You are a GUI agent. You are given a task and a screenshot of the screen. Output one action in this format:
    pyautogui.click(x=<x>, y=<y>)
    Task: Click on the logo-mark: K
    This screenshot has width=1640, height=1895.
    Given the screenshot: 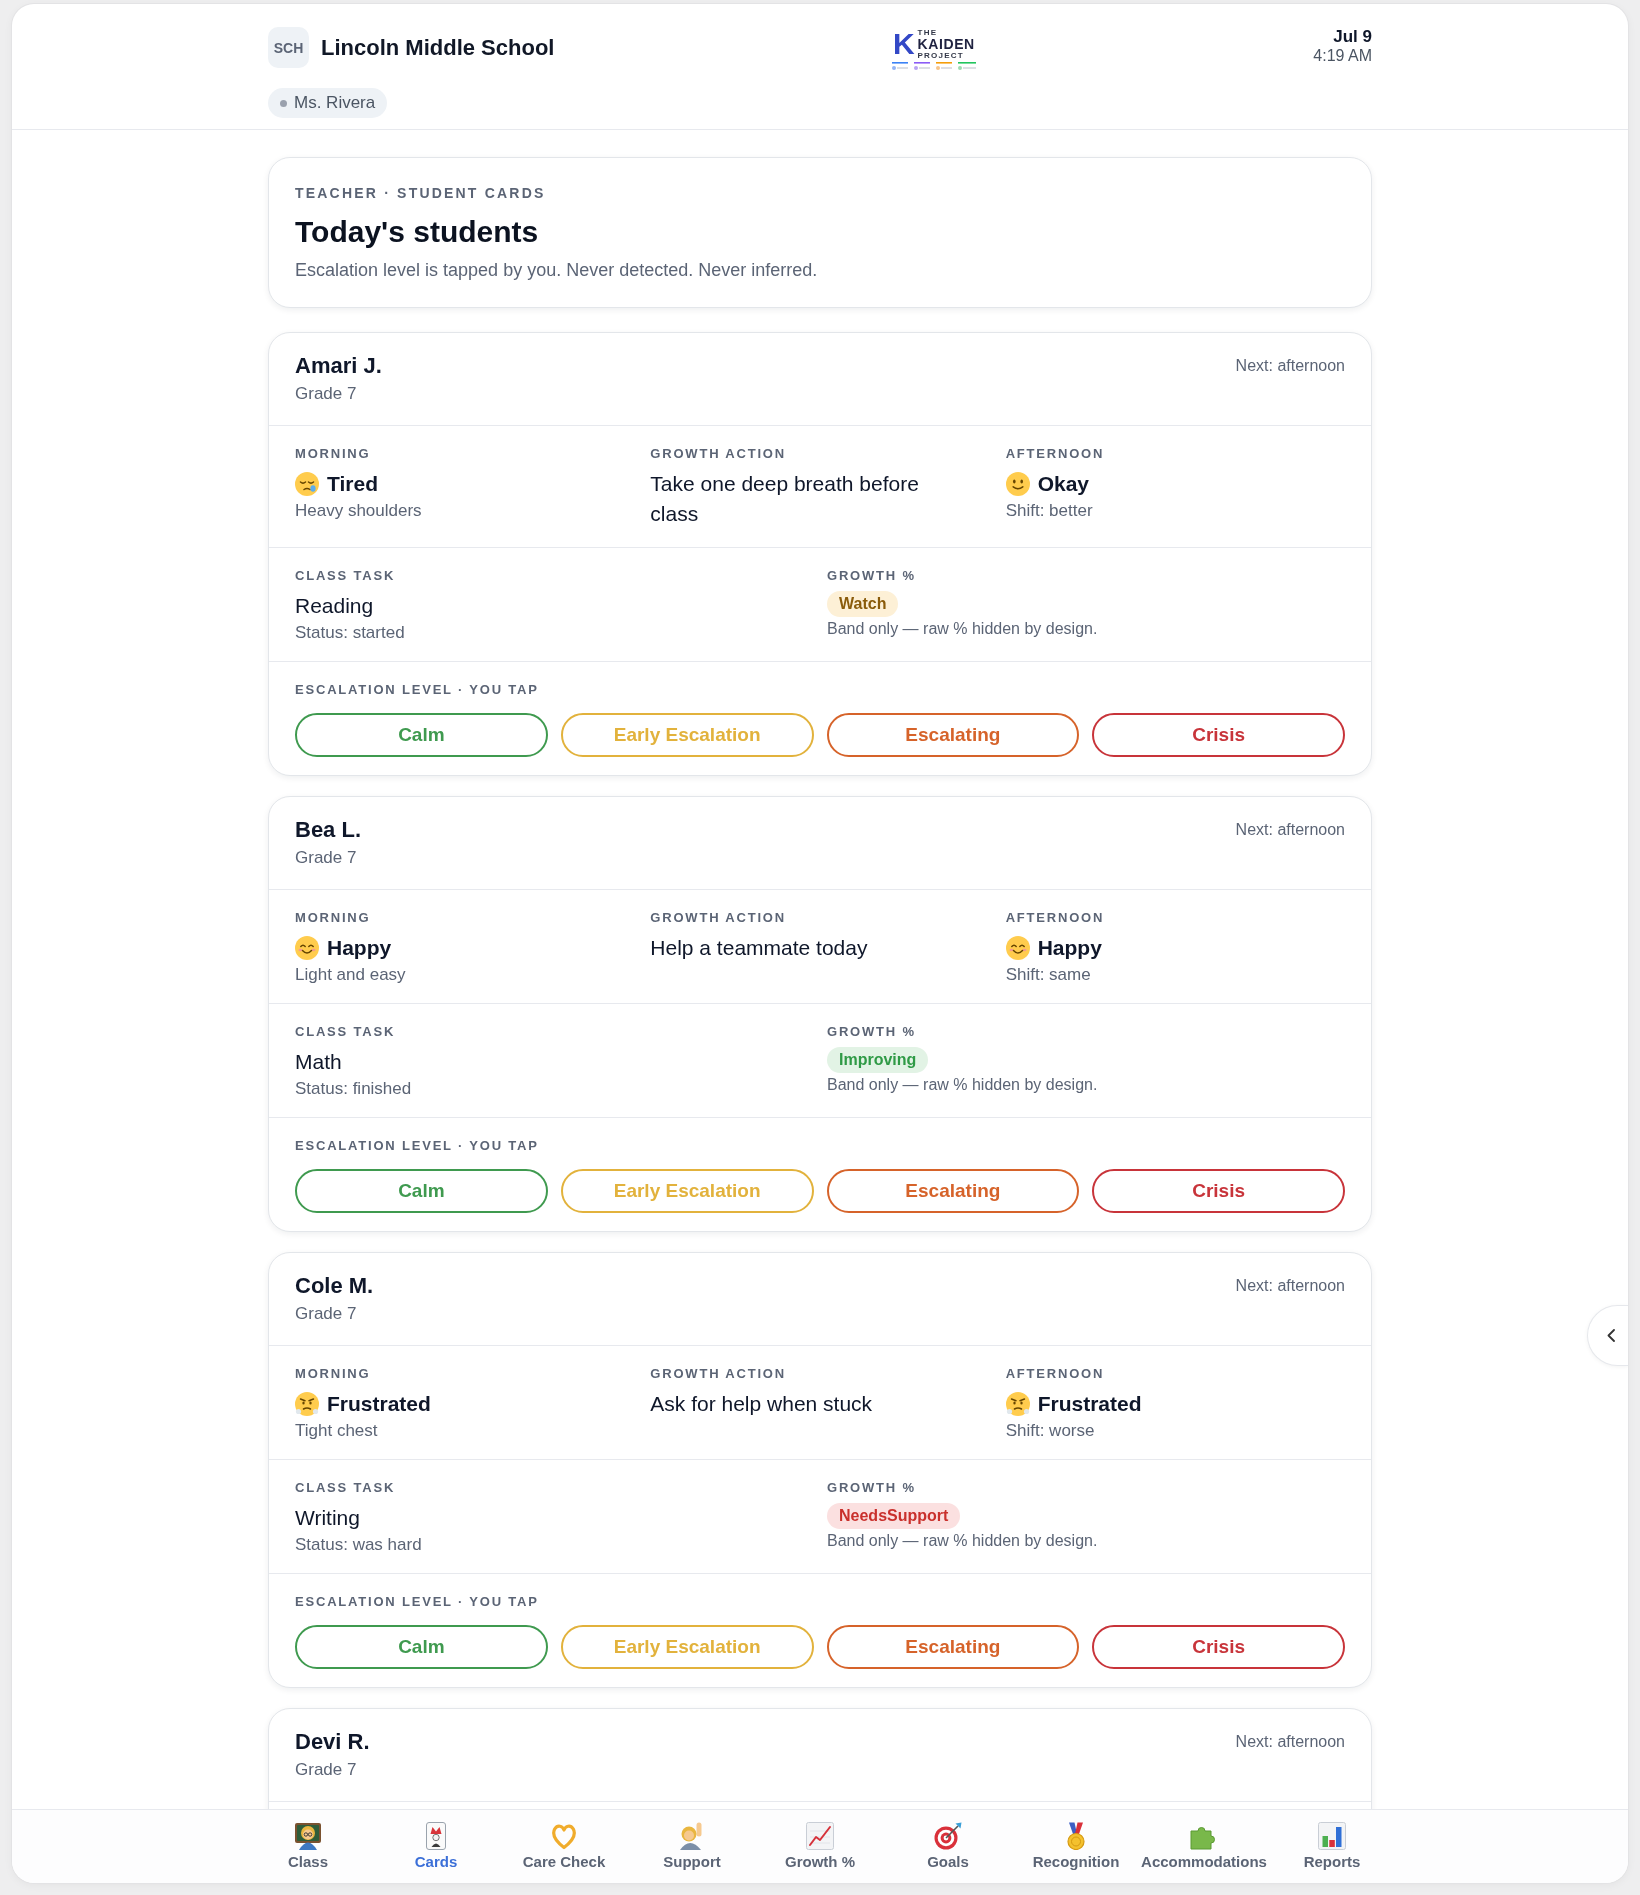 What is the action you would take?
    pyautogui.click(x=903, y=44)
    